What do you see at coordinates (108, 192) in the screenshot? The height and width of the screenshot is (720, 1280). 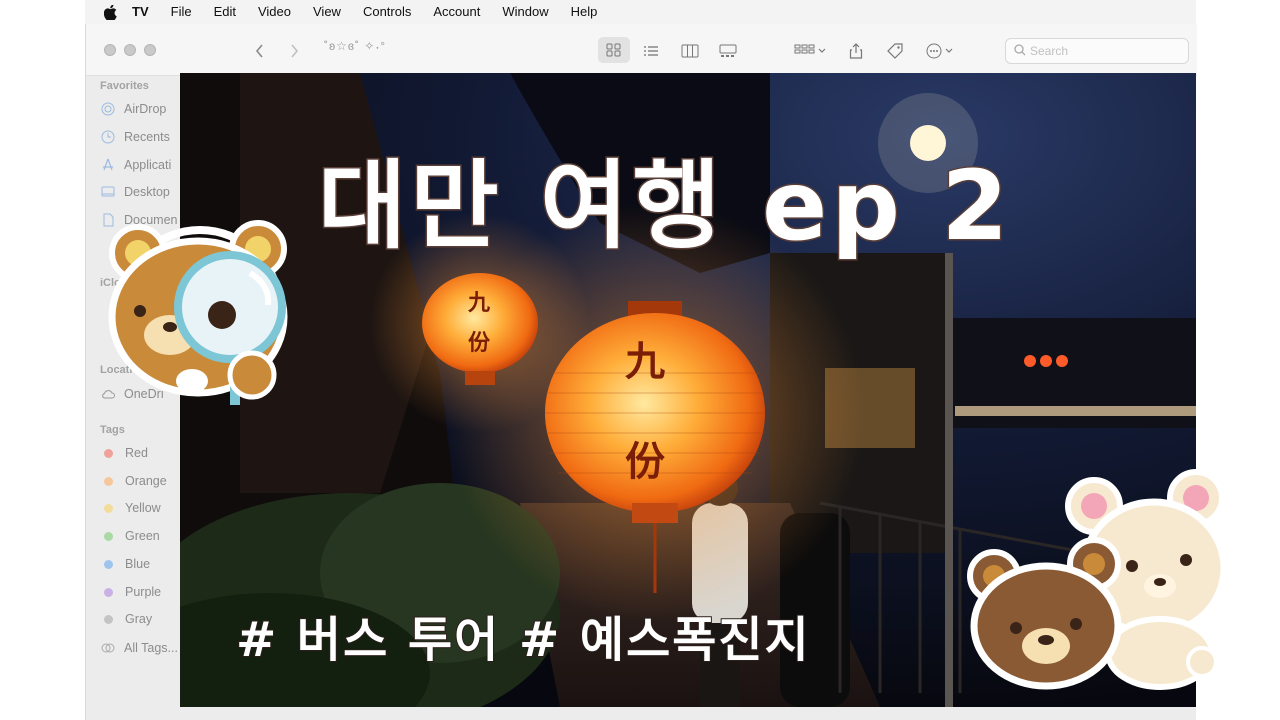 I see `desktop-icon` at bounding box center [108, 192].